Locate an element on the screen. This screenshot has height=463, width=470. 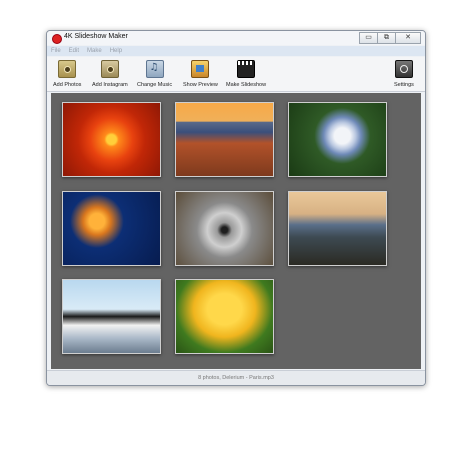
instagram-icon is located at coordinates (109, 69).